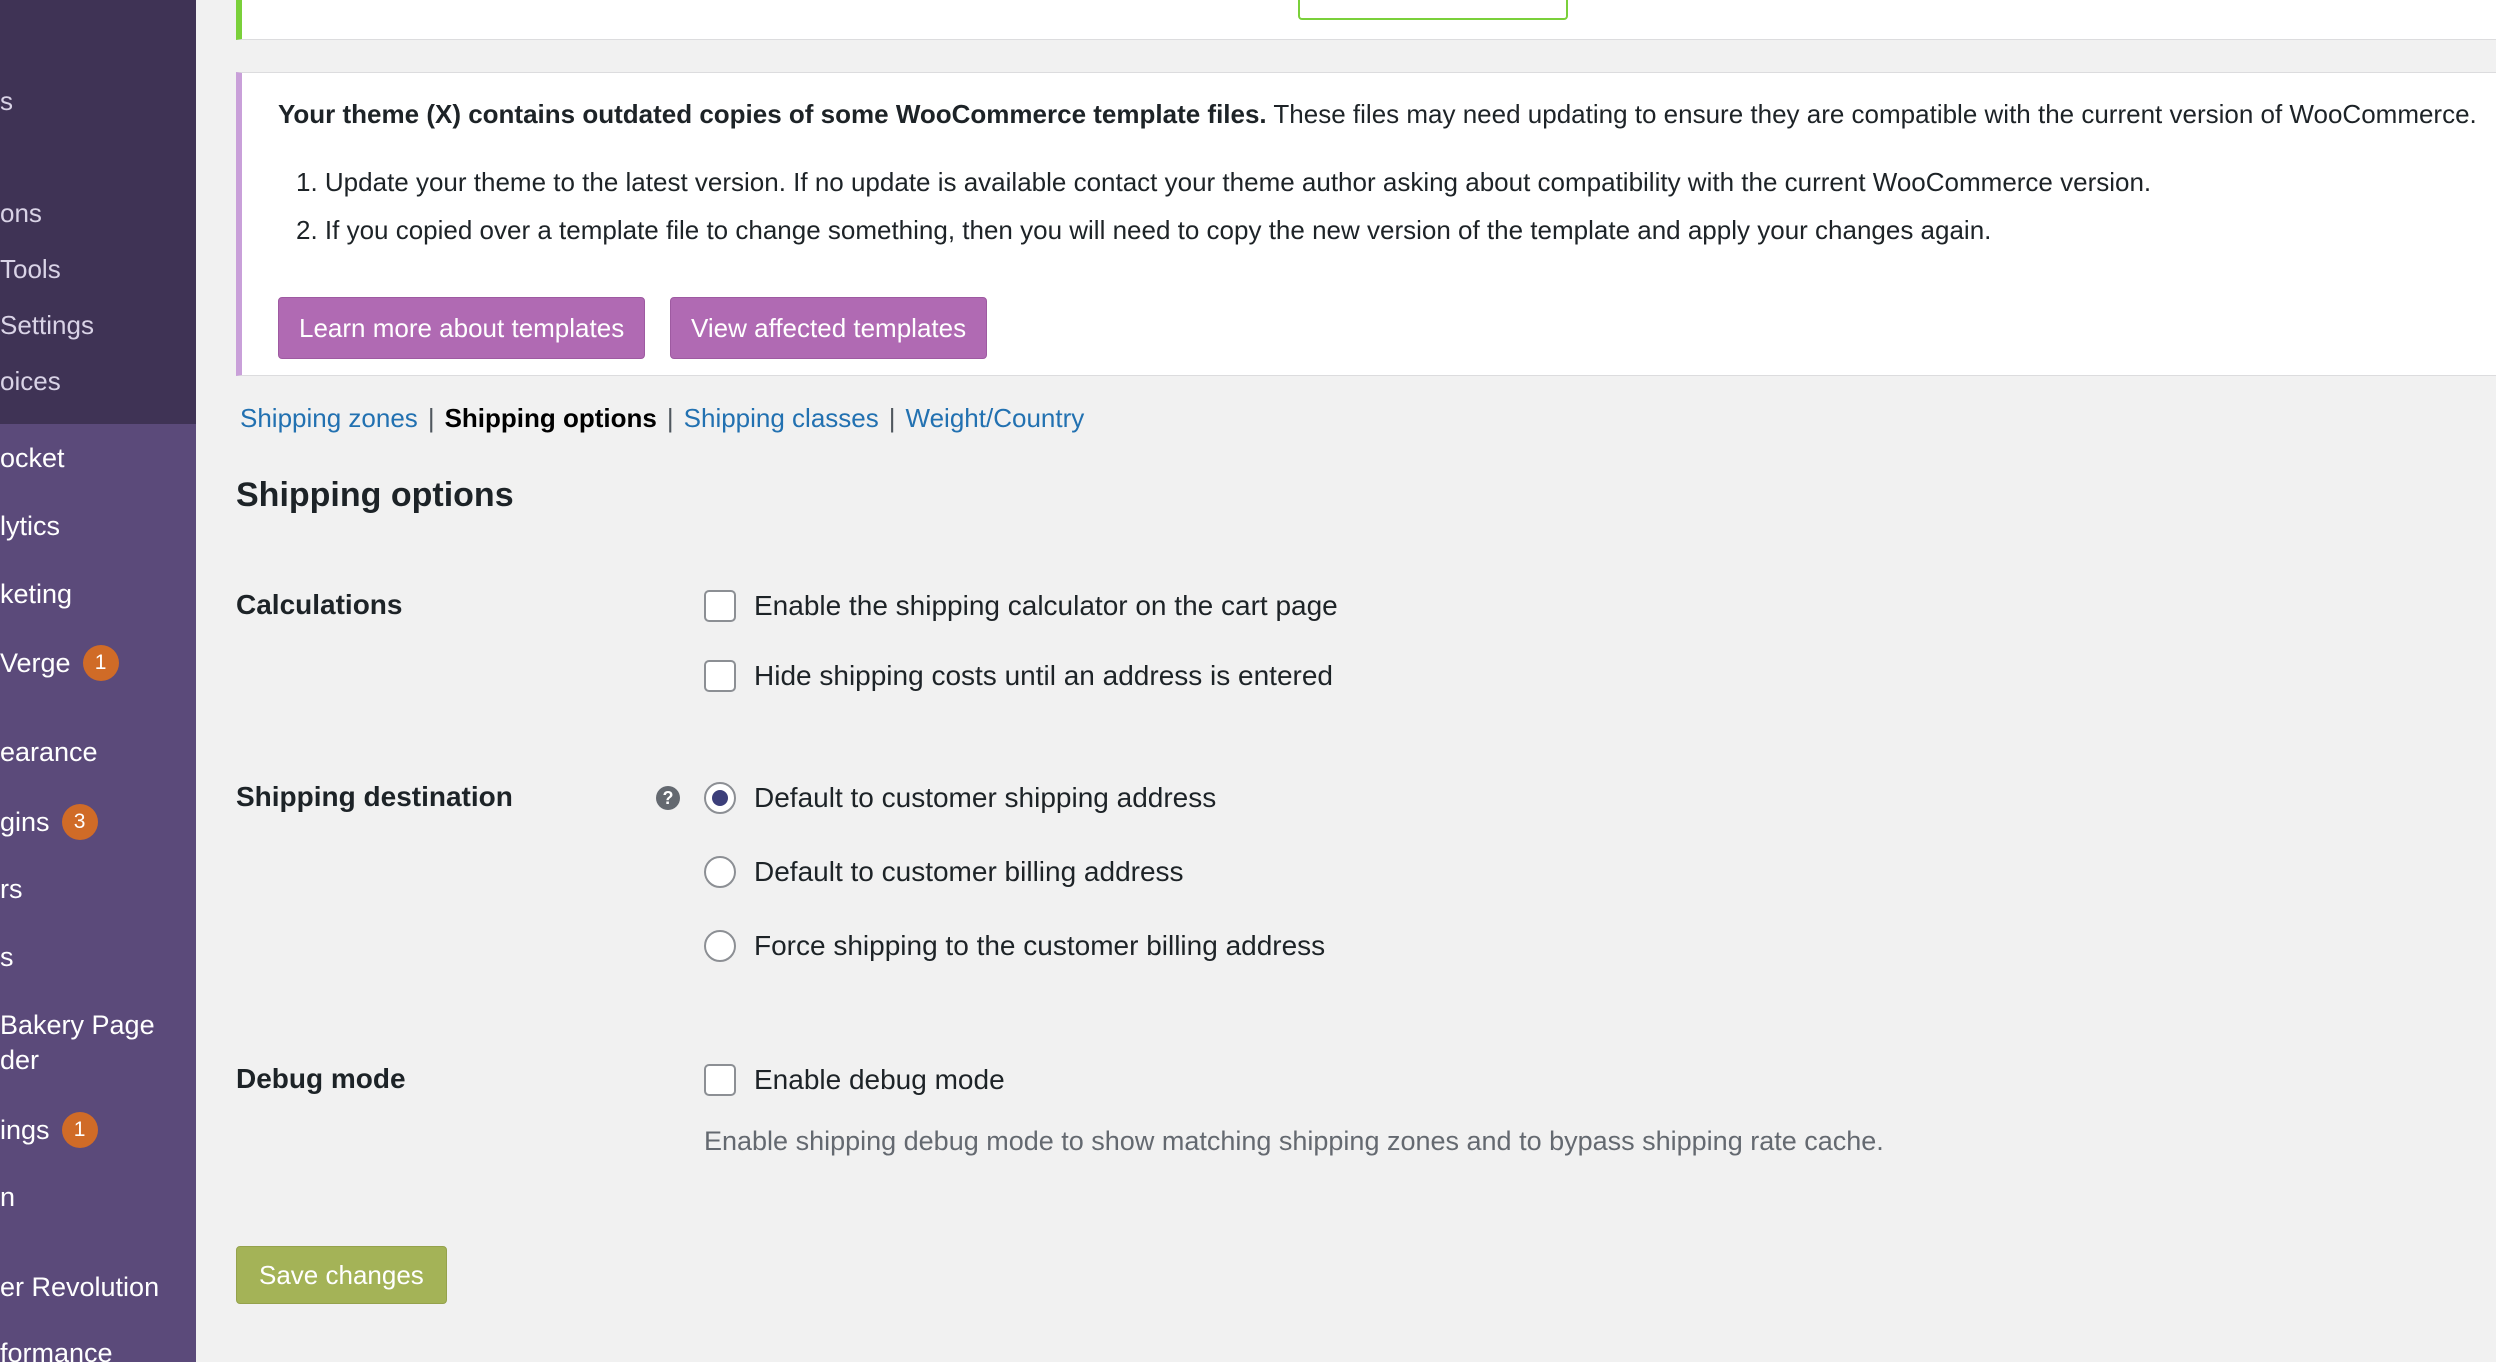 This screenshot has width=2496, height=1362. I want to click on subnav-weight-country: Weight/Country, so click(995, 418).